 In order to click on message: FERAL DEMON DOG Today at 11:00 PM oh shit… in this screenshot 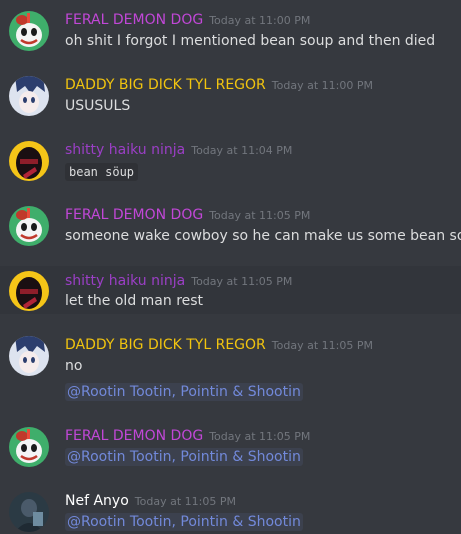, I will do `click(230, 31)`.